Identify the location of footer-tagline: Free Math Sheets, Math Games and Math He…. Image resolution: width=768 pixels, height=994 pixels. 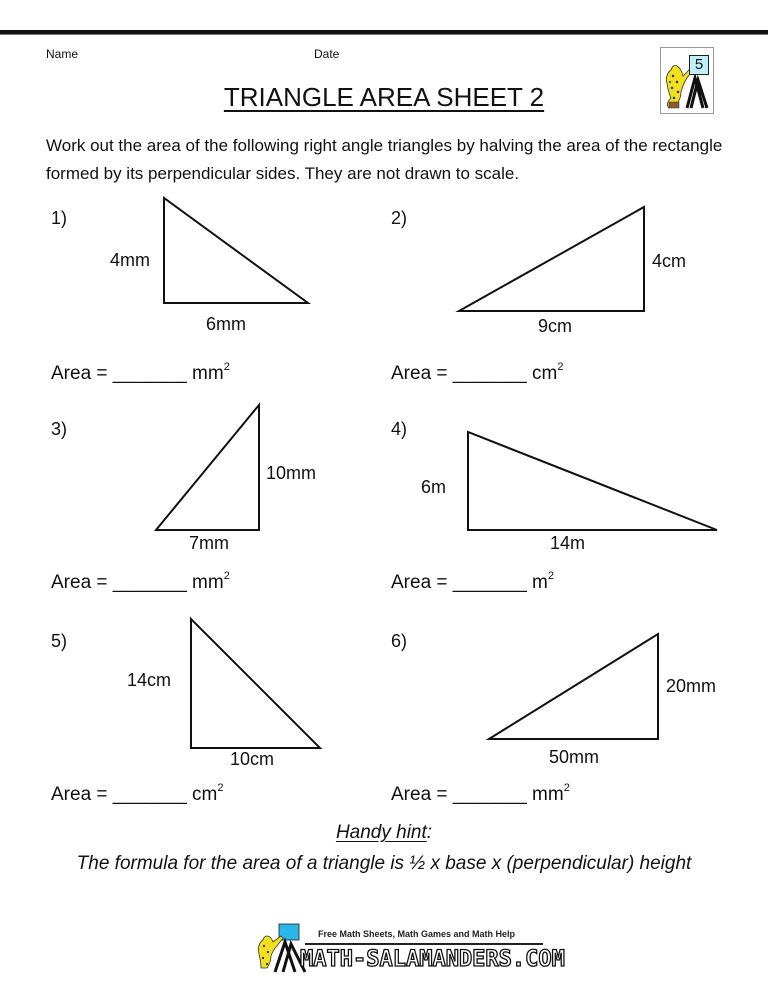
(417, 934).